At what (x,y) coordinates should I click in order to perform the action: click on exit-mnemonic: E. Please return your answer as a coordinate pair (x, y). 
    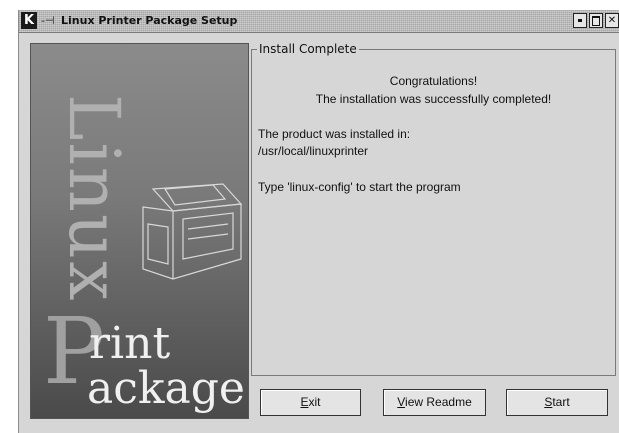
    Looking at the image, I should click on (304, 402).